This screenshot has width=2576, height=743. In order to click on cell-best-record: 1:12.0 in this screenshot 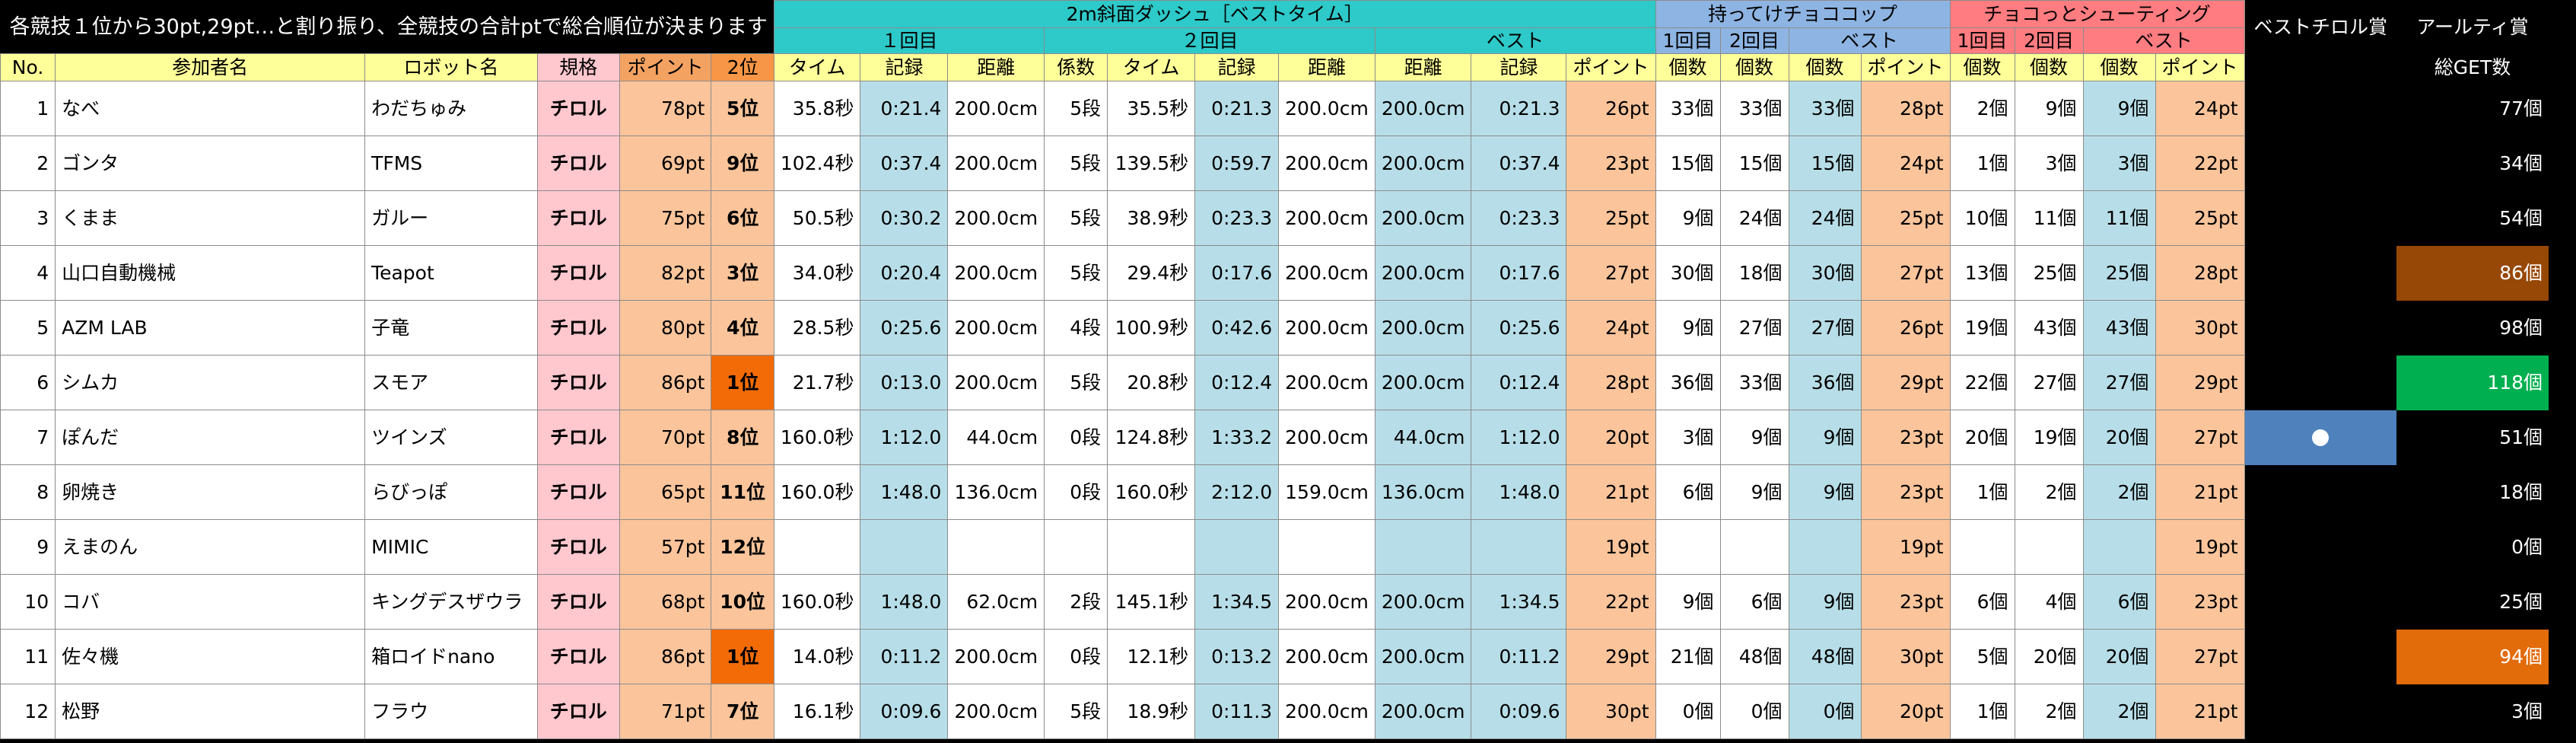, I will do `click(1519, 437)`.